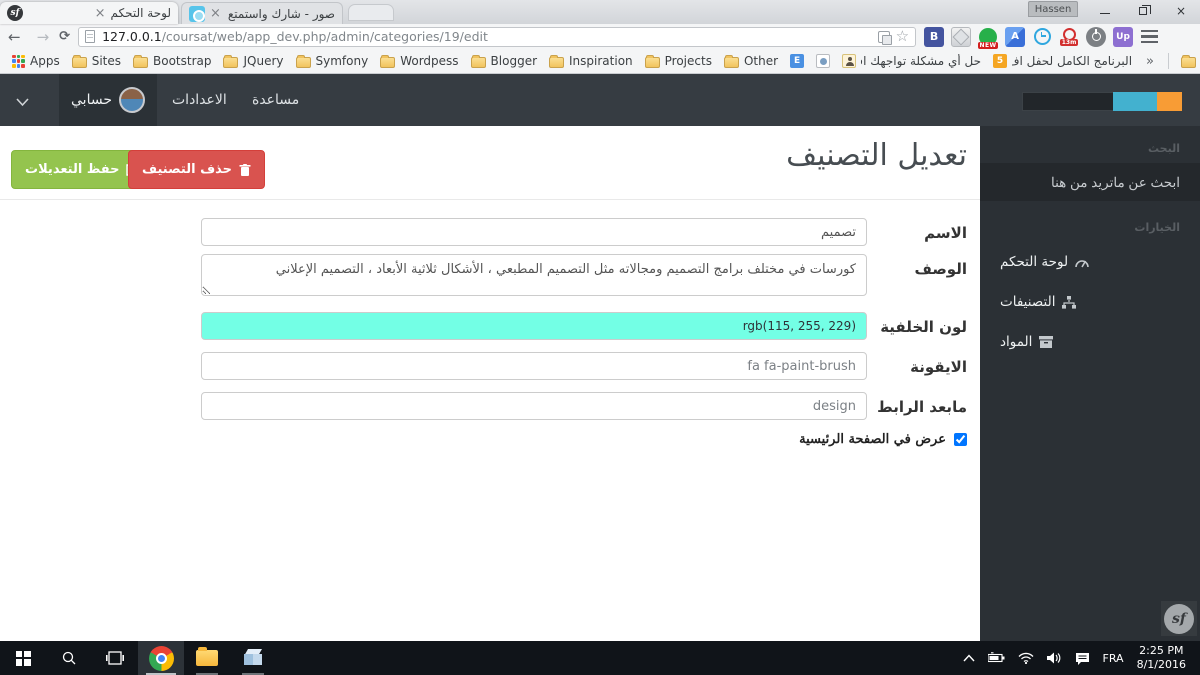  Describe the element at coordinates (89, 13) in the screenshot. I see `tab-control-panel: sf × لوحة التحكم` at that location.